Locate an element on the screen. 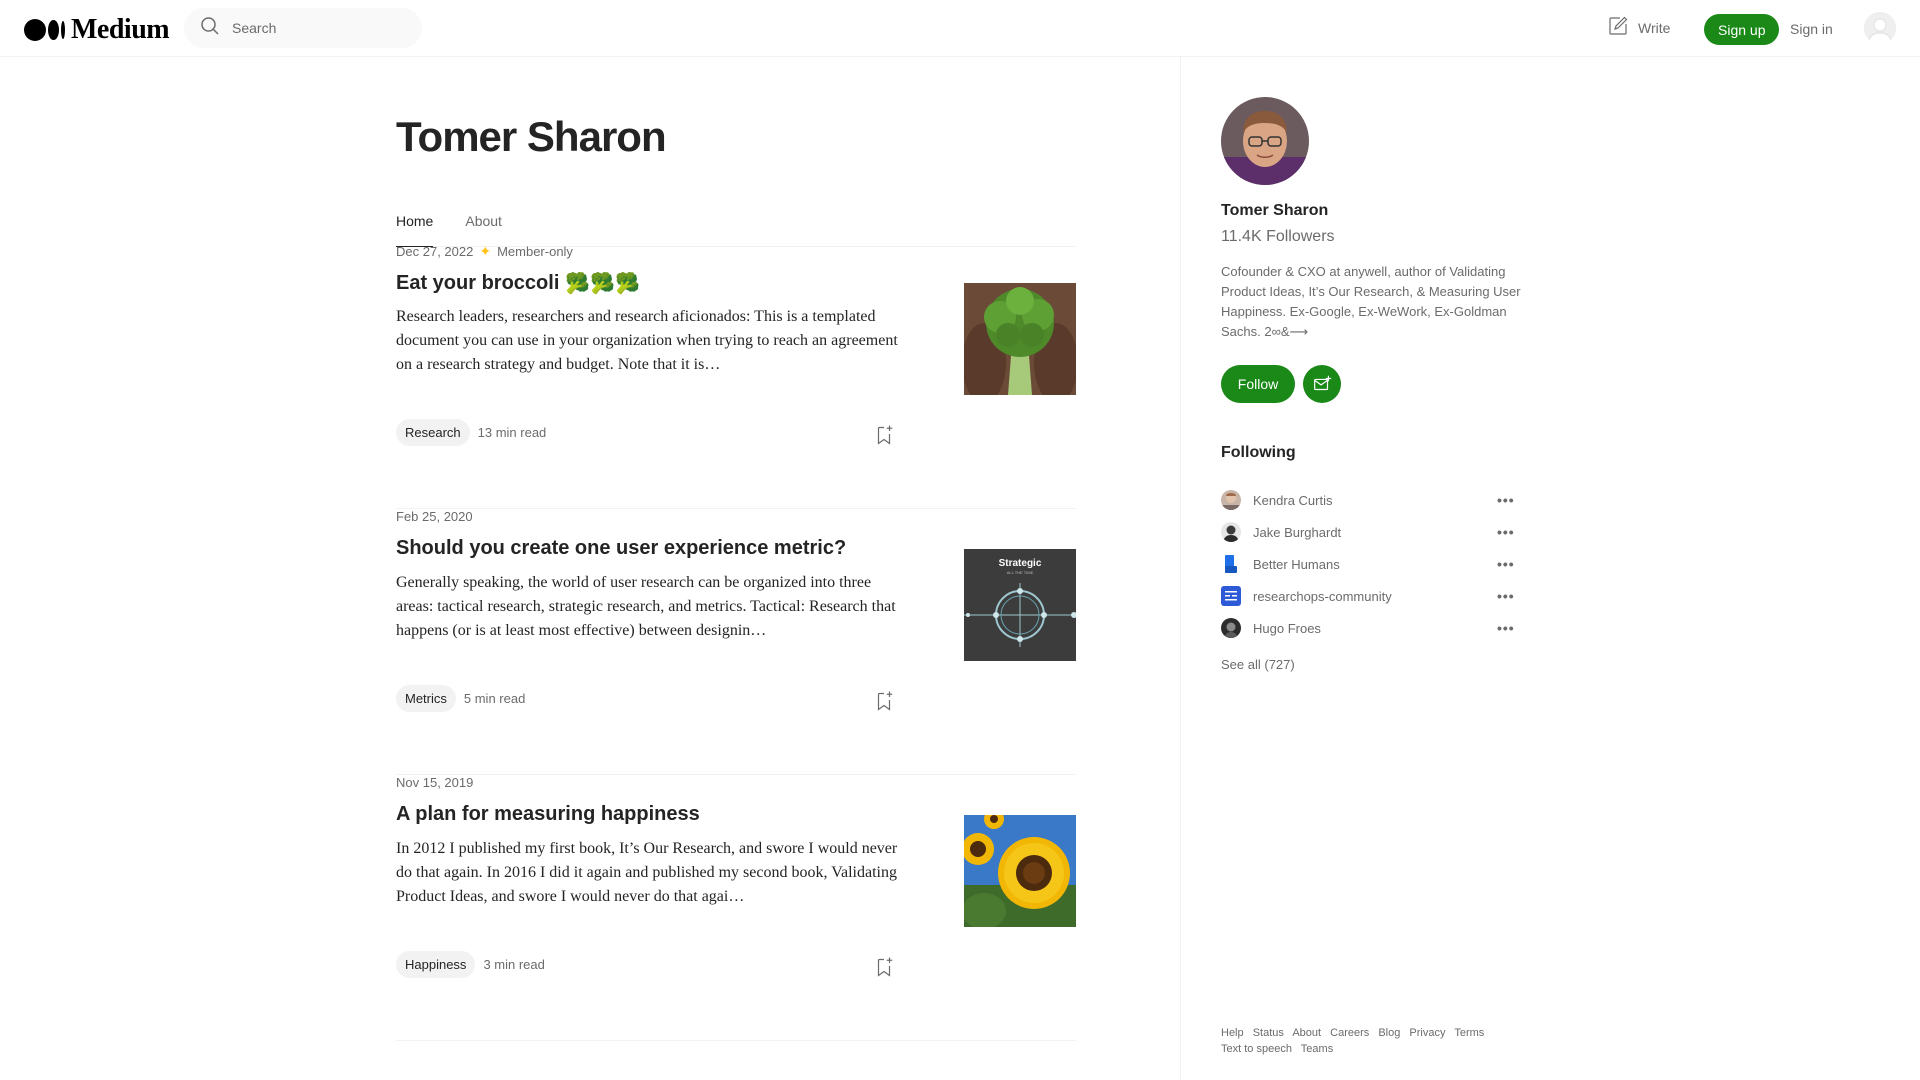 Image resolution: width=1920 pixels, height=1080 pixels. post-title: Eat your broccoli 🥦🥦🥦 is located at coordinates (656, 283).